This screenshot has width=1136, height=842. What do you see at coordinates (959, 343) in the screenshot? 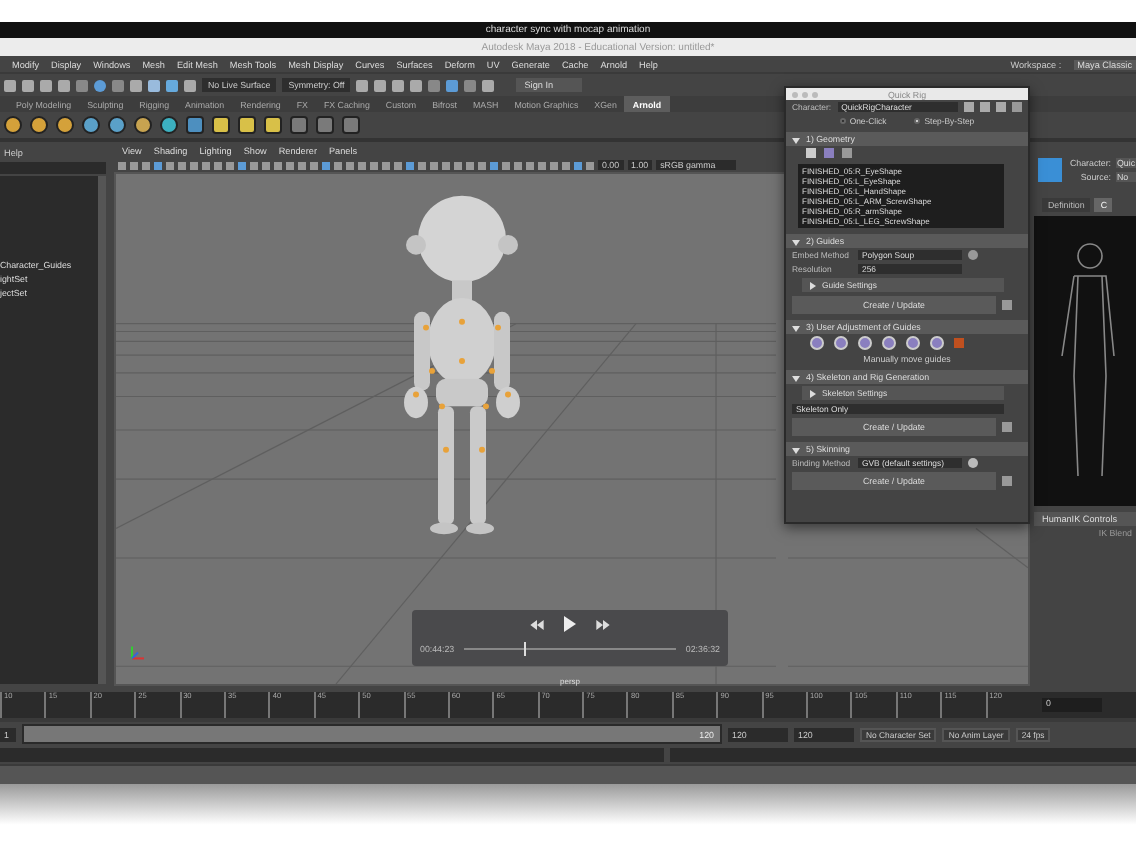
I see `color-swatch` at bounding box center [959, 343].